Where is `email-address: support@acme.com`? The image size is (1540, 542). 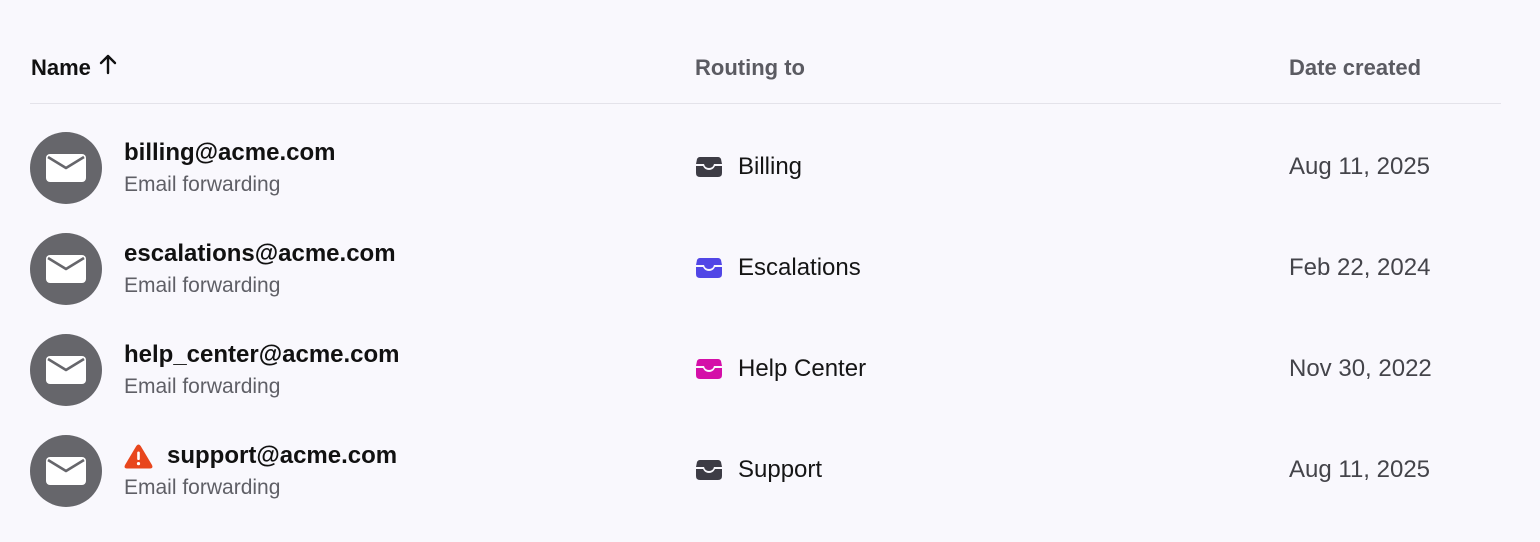
email-address: support@acme.com is located at coordinates (282, 455).